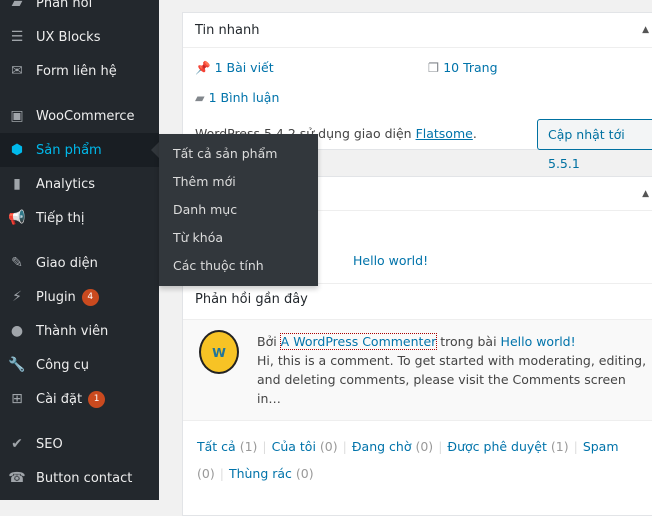 Image resolution: width=652 pixels, height=516 pixels. I want to click on sidebar-item-sản-phẩm: ⬢ Sản phẩm, so click(79, 150).